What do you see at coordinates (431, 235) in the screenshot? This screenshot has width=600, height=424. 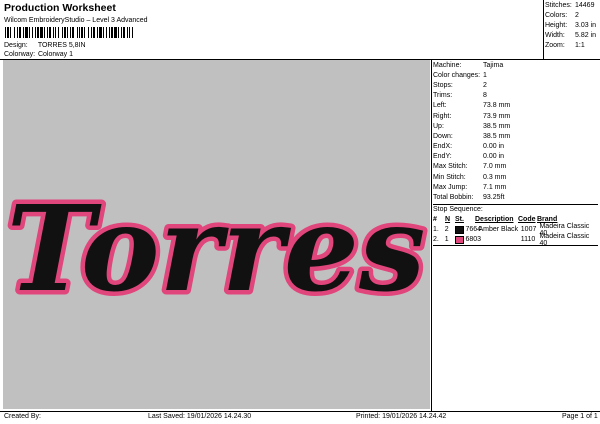 I see `panel-divider` at bounding box center [431, 235].